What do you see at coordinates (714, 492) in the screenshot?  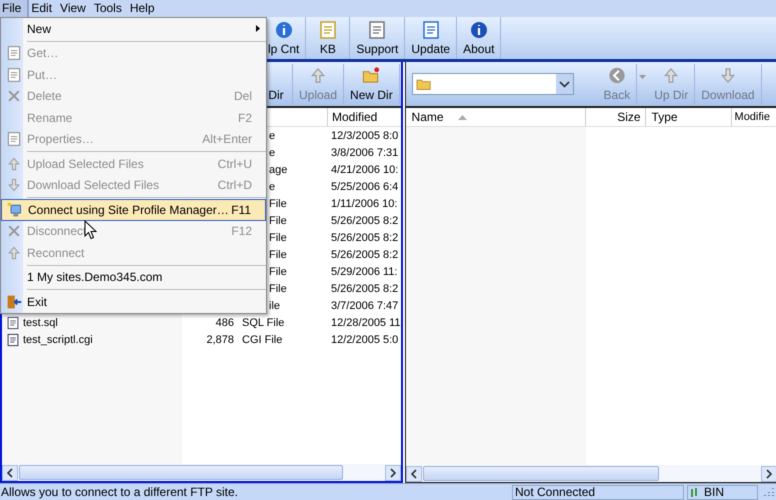 I see `transfer-mode: BIN` at bounding box center [714, 492].